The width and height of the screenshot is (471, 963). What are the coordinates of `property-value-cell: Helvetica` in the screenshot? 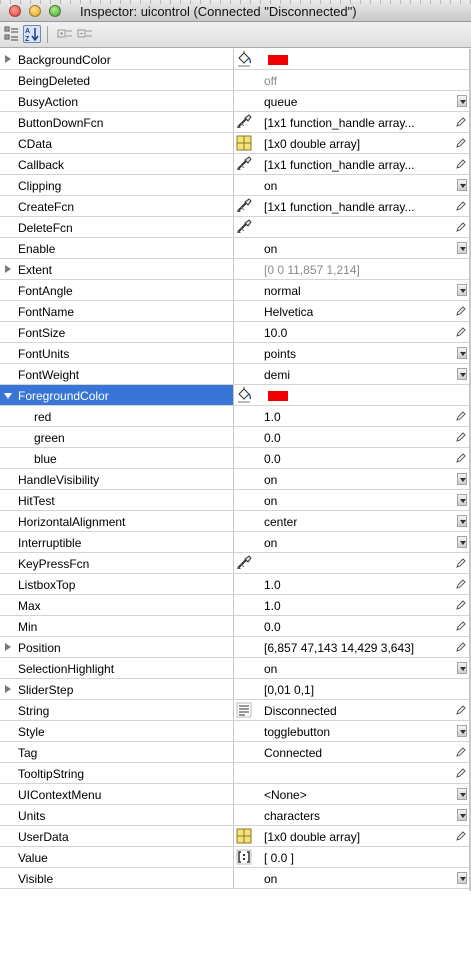 It's located at (352, 311).